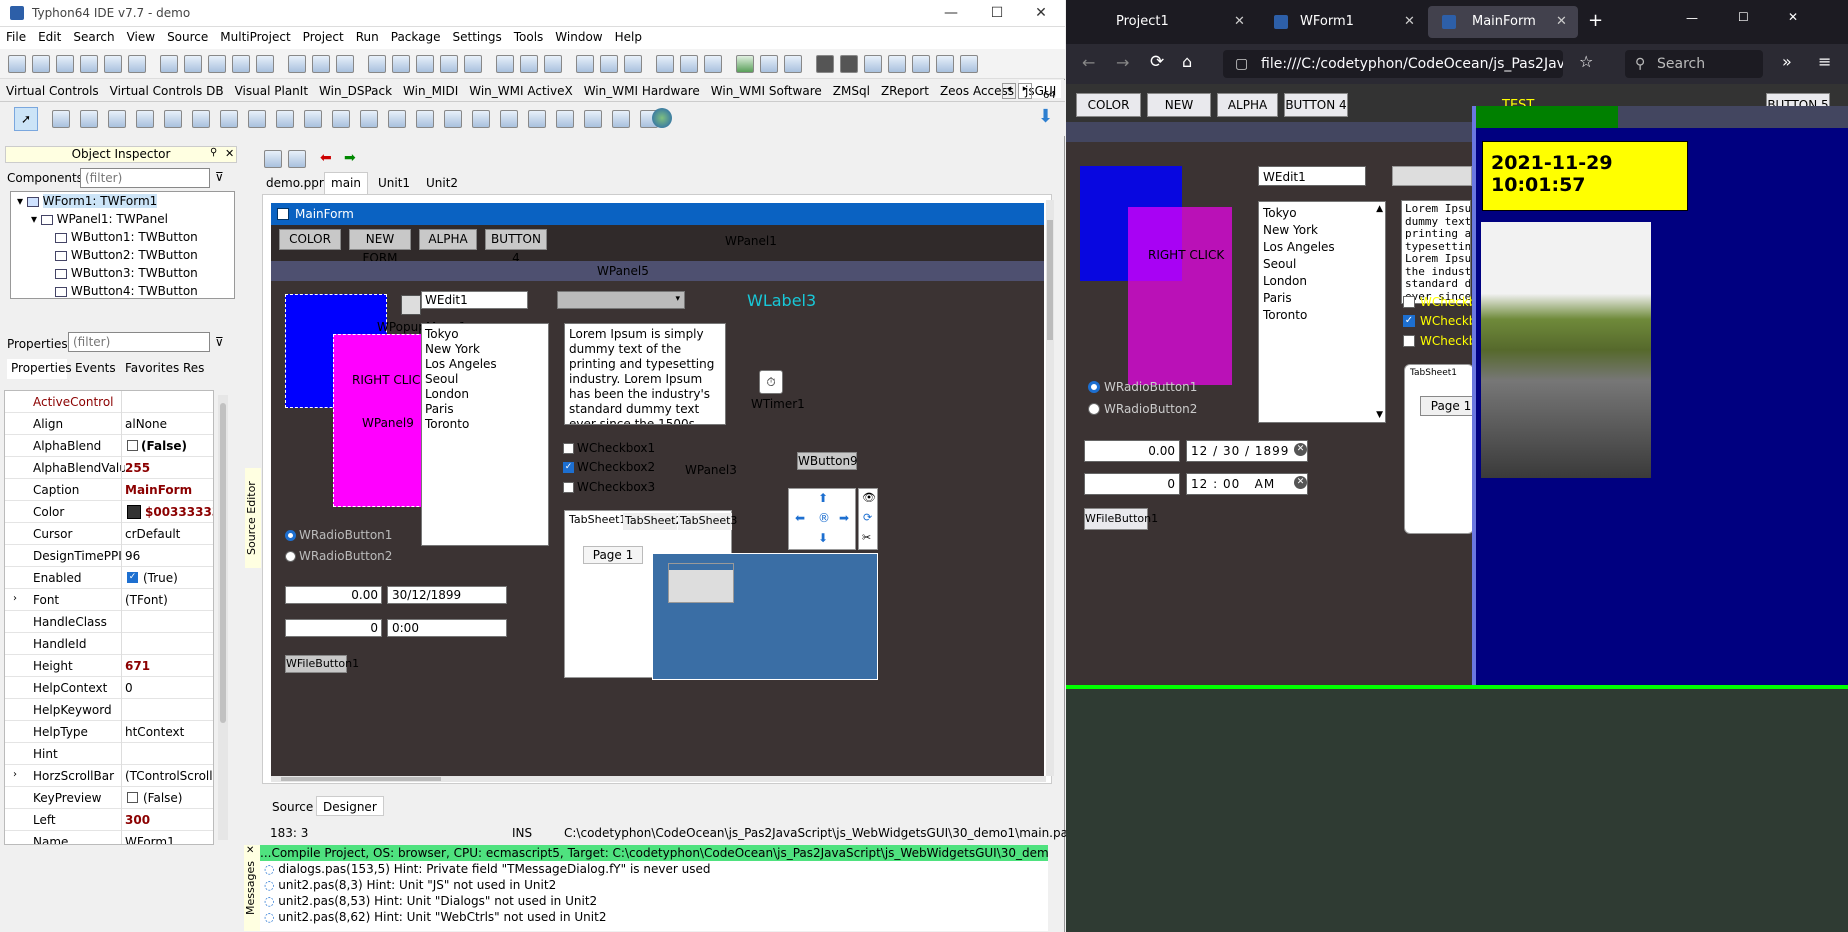 The height and width of the screenshot is (932, 1848). Describe the element at coordinates (219, 177) in the screenshot. I see `filter-icon: ⊽` at that location.